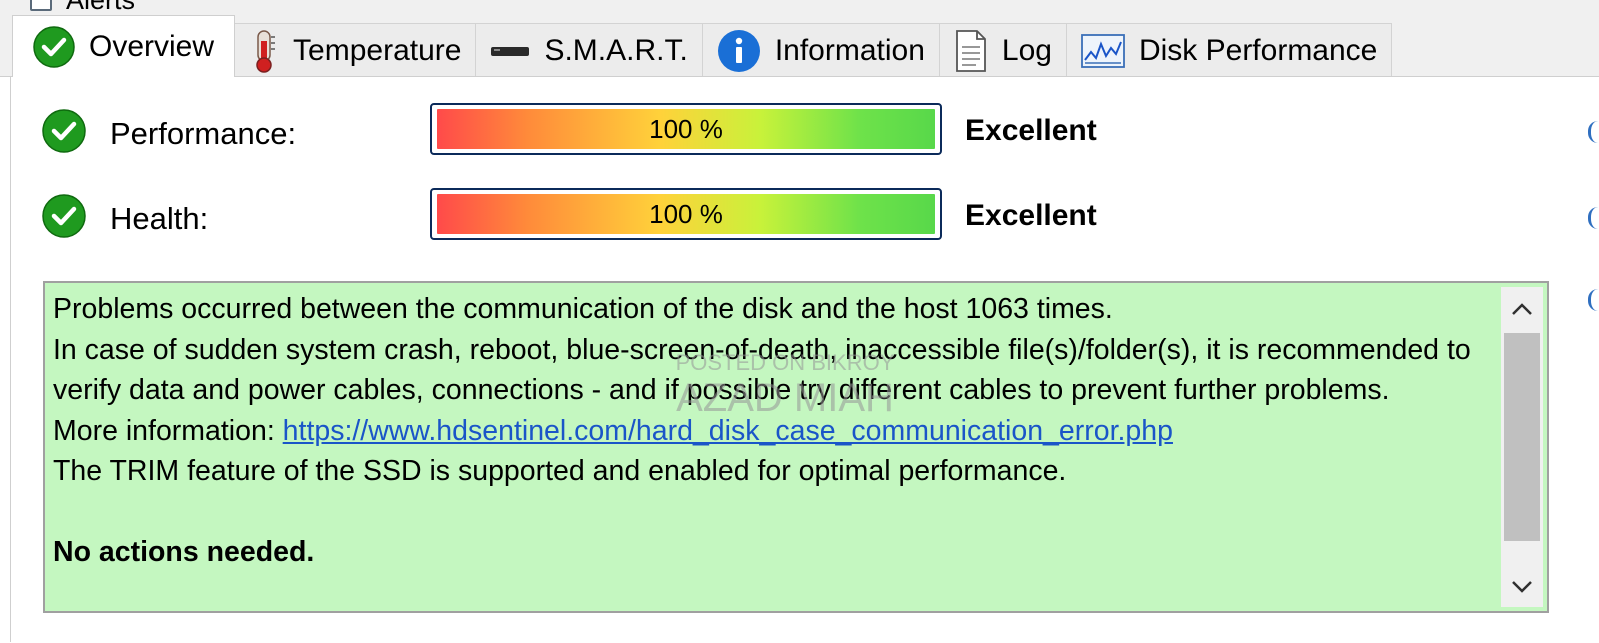  Describe the element at coordinates (236, 218) in the screenshot. I see `health-row: Health:` at that location.